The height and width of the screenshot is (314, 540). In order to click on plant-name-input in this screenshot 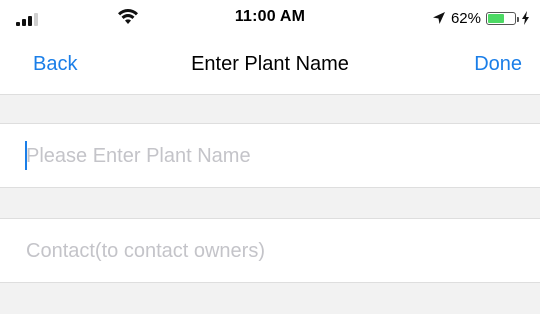, I will do `click(271, 156)`.